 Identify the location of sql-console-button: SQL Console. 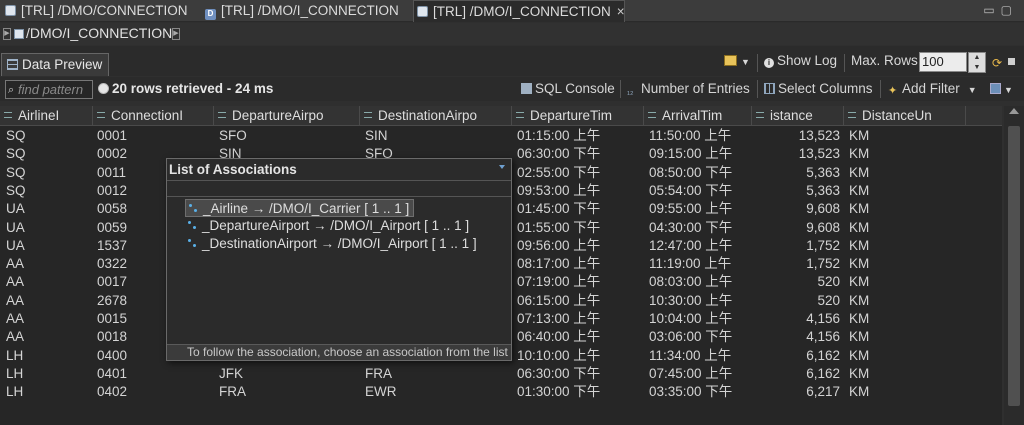
(568, 88).